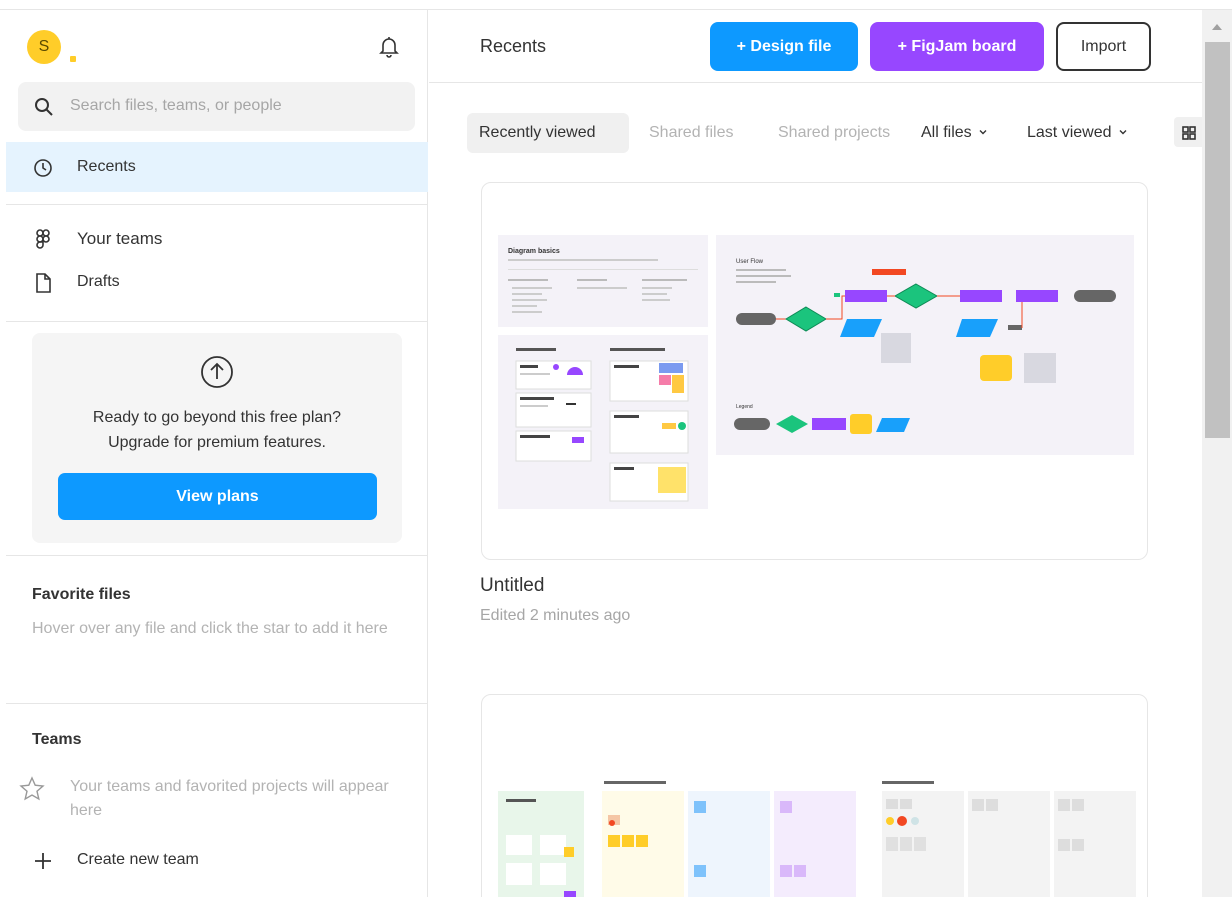 This screenshot has width=1232, height=897. I want to click on sort-dropdown: Last viewed, so click(1077, 133).